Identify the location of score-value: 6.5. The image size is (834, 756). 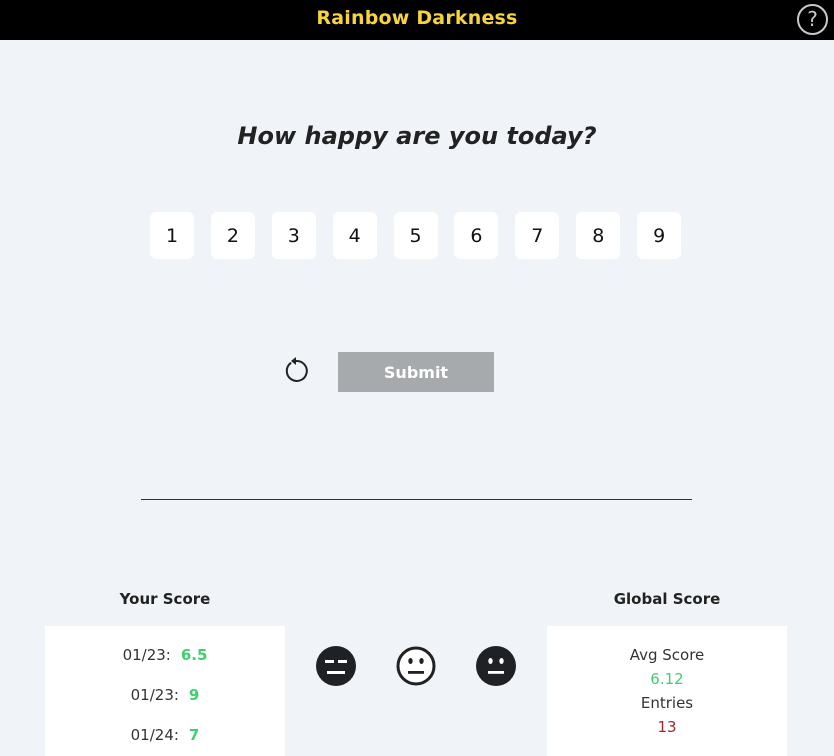
(194, 655).